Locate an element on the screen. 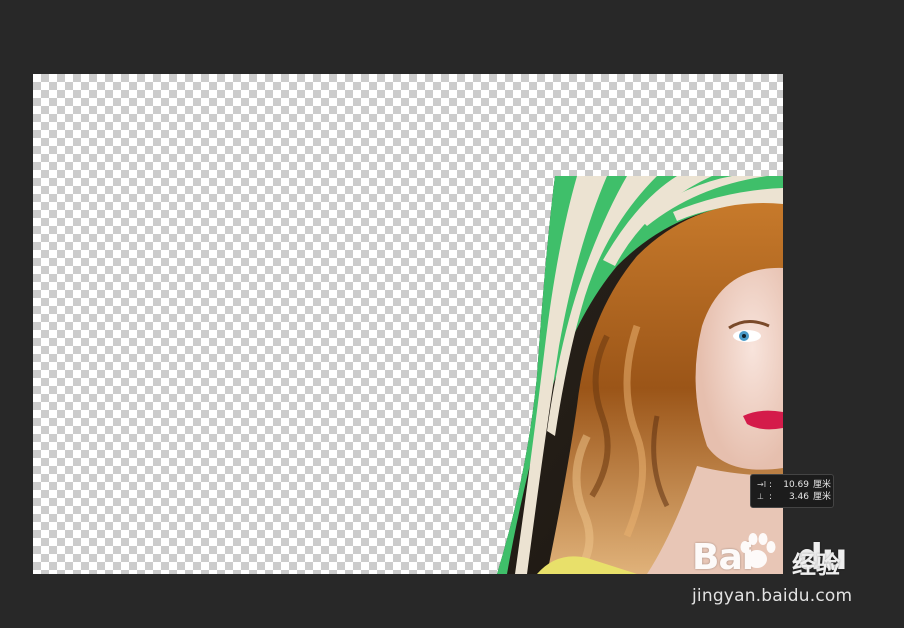 Image resolution: width=904 pixels, height=628 pixels. transform-info-readout: →I : 10.69 厘米 ⊥ : 3.46 厘米 is located at coordinates (792, 491).